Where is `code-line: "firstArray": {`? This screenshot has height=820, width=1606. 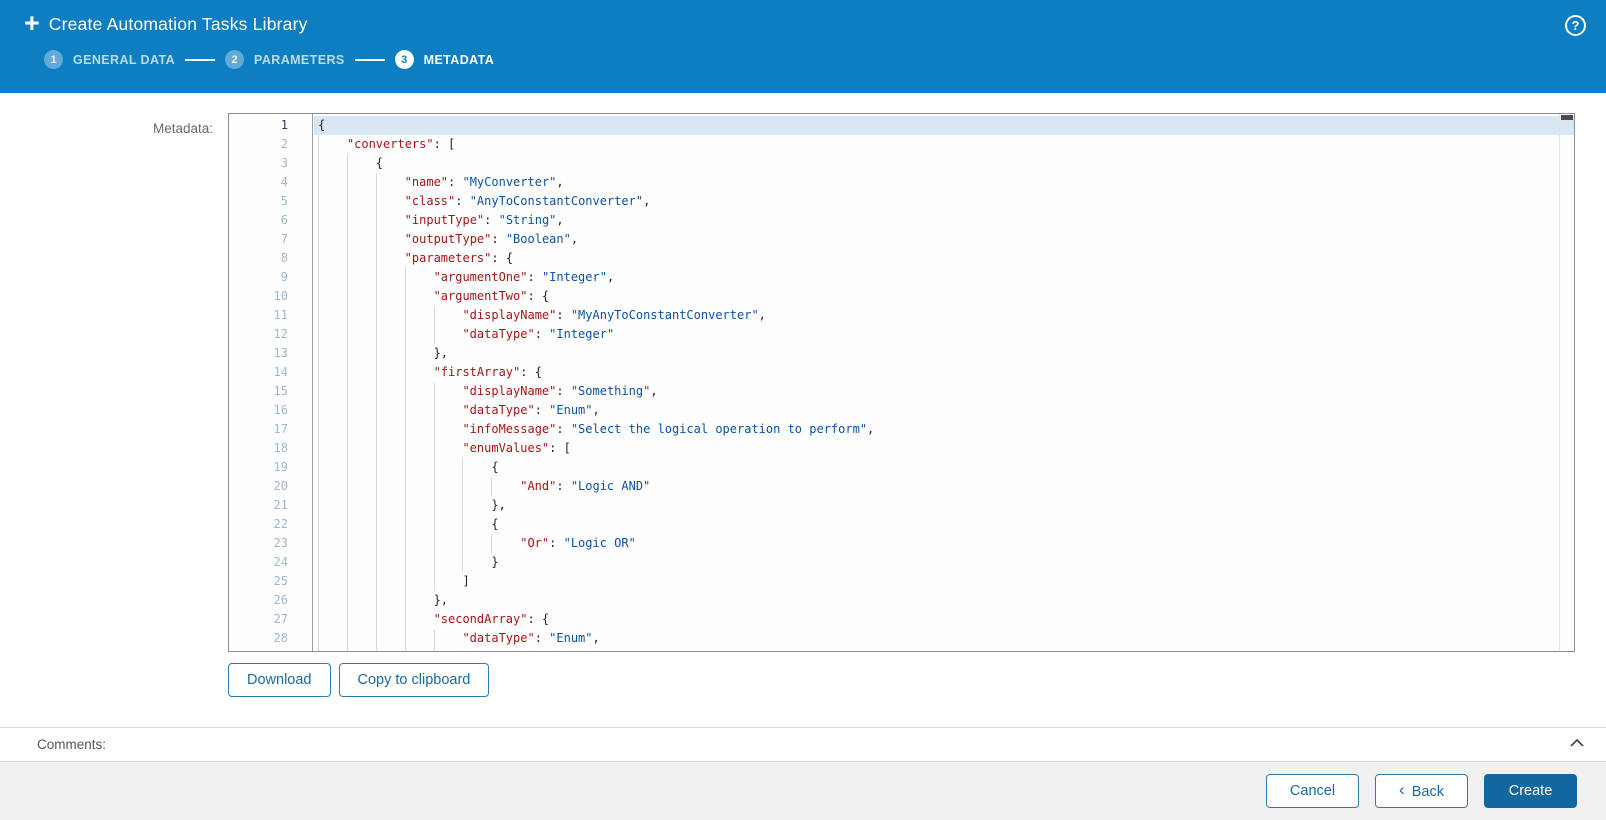 code-line: "firstArray": { is located at coordinates (944, 372).